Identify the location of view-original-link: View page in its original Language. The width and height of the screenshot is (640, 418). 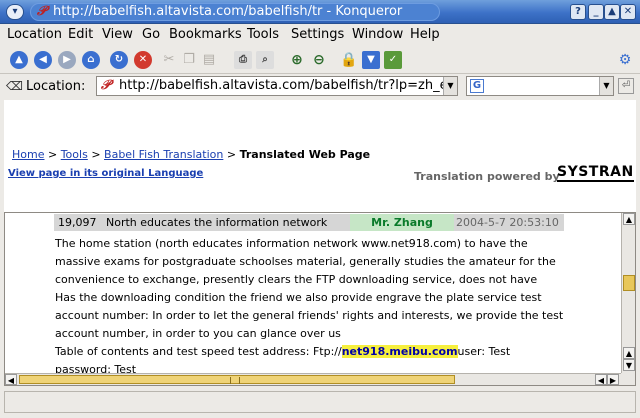
(105, 173).